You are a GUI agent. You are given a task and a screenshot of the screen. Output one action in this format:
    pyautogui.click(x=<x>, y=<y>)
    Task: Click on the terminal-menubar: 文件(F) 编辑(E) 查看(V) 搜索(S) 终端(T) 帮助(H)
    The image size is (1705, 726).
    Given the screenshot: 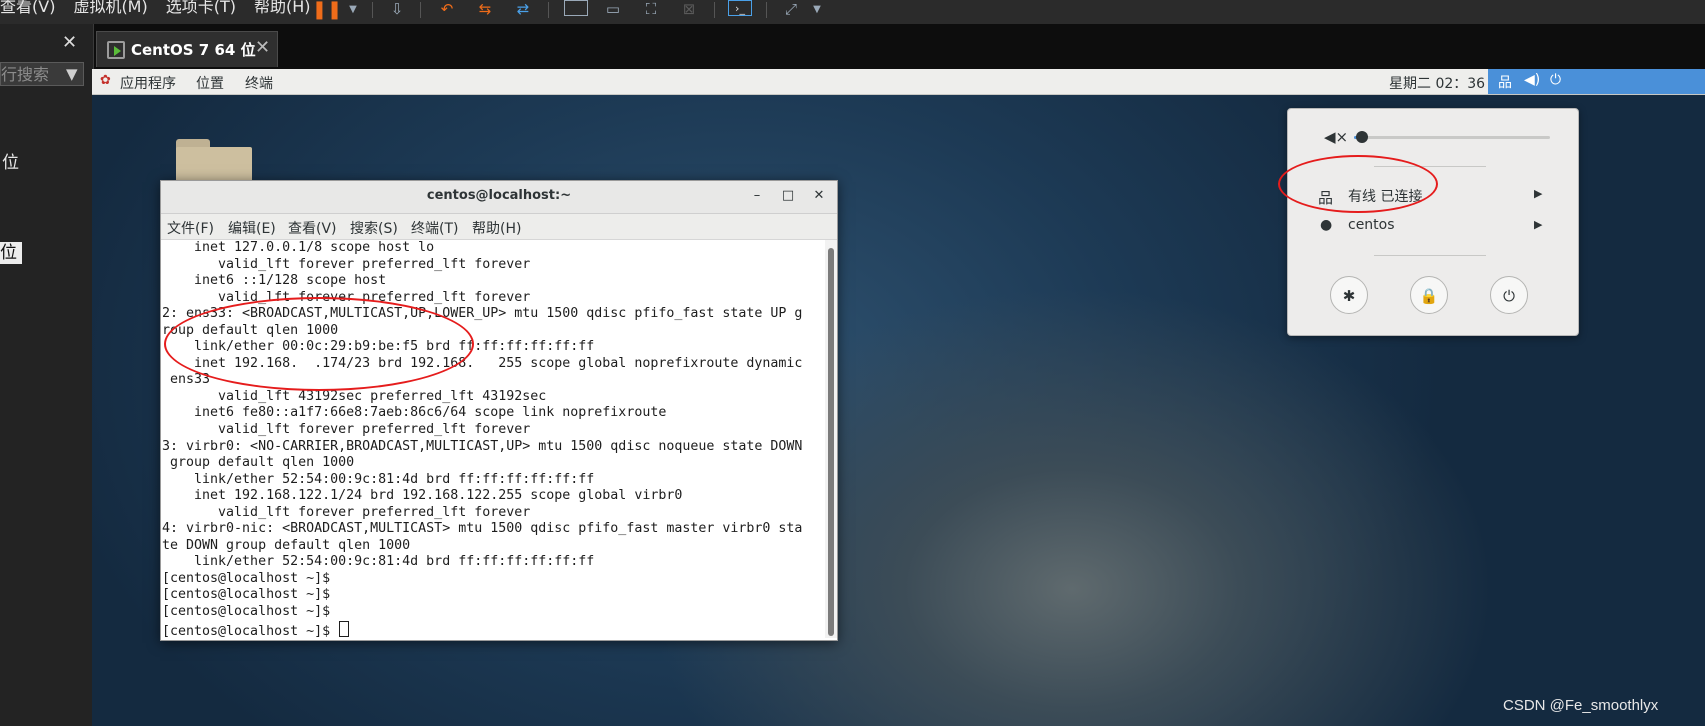 What is the action you would take?
    pyautogui.click(x=499, y=227)
    